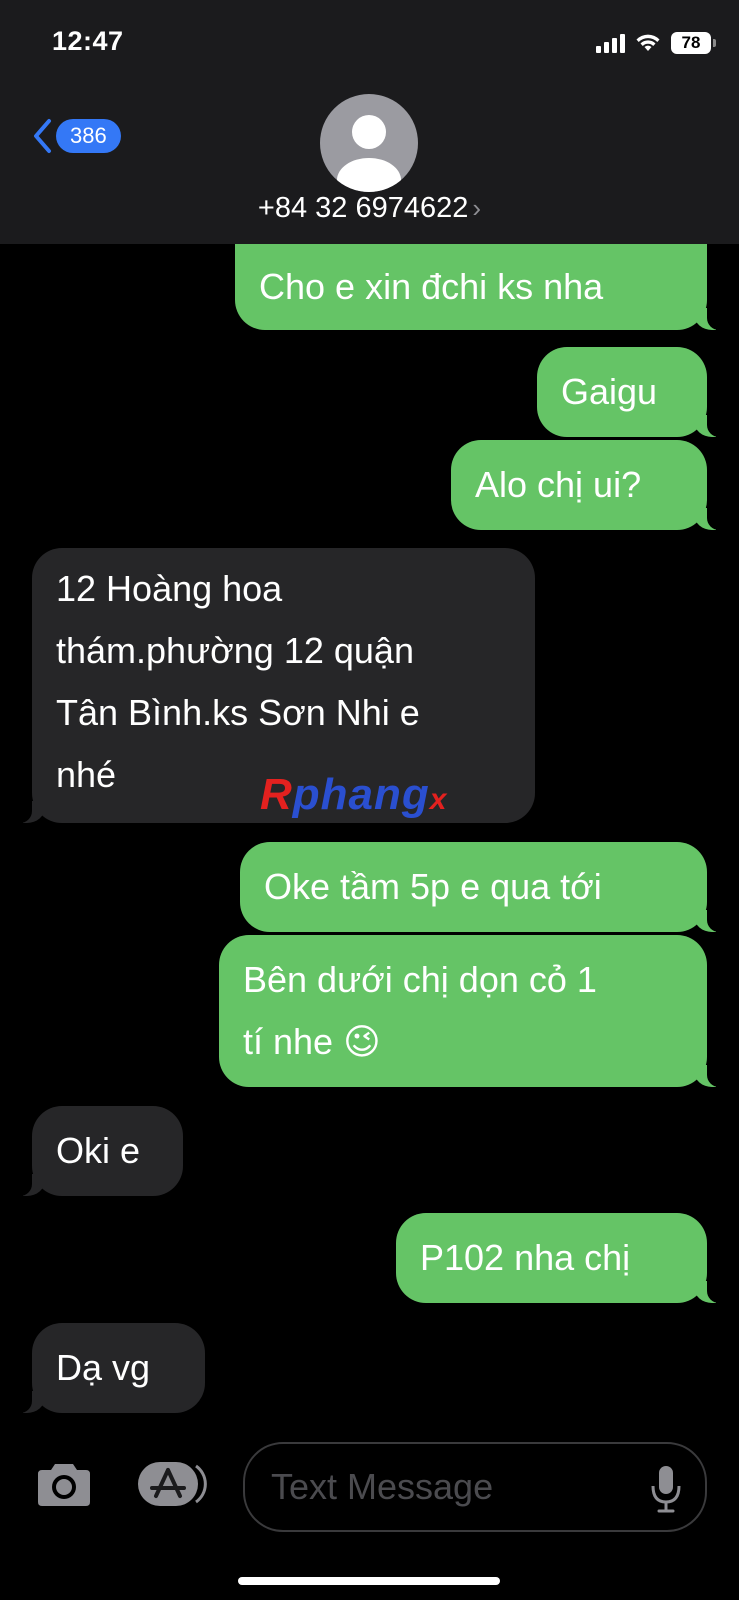 The image size is (739, 1600). What do you see at coordinates (238, 712) in the screenshot?
I see `message-text: Tân Bình.ks Sơn Nhi e` at bounding box center [238, 712].